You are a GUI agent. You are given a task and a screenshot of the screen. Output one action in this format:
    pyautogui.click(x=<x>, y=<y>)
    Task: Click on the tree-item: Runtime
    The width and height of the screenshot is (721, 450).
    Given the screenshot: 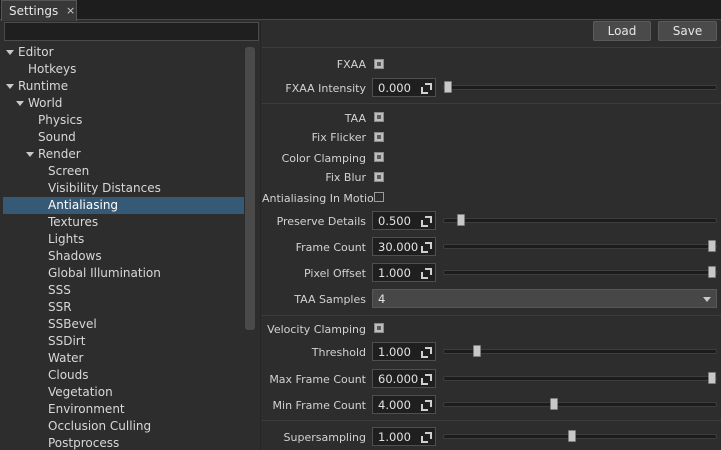 What is the action you would take?
    pyautogui.click(x=123, y=86)
    